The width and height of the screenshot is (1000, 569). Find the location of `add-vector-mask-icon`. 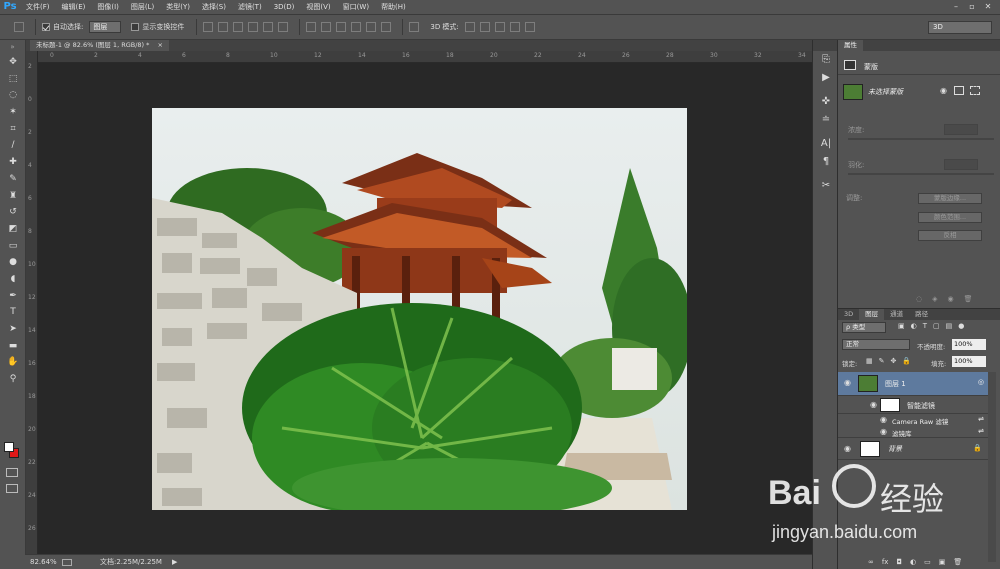

add-vector-mask-icon is located at coordinates (959, 90).